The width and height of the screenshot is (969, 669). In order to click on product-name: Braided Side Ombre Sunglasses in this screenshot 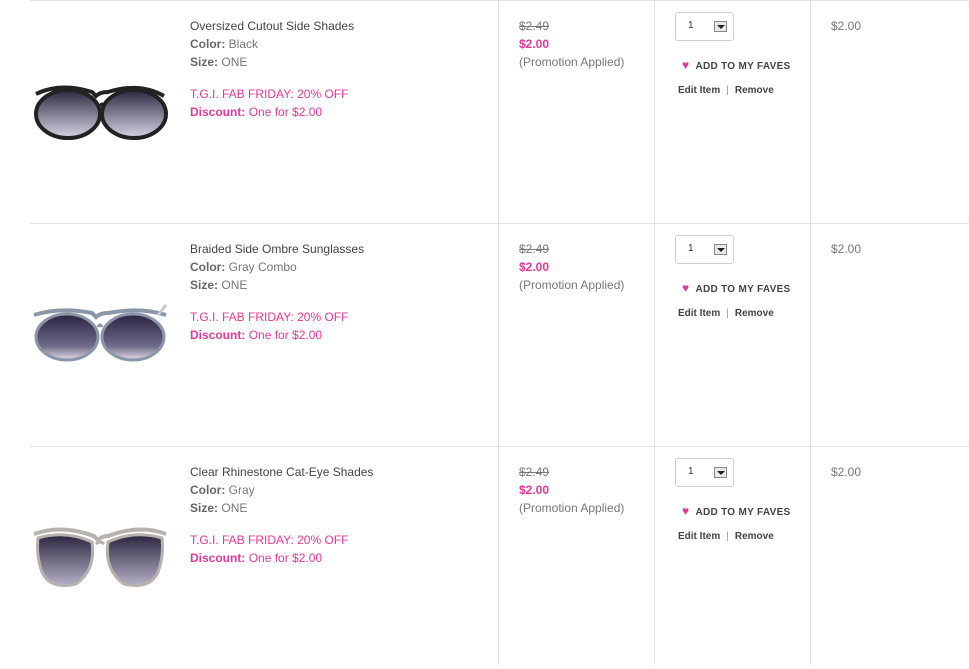, I will do `click(340, 249)`.